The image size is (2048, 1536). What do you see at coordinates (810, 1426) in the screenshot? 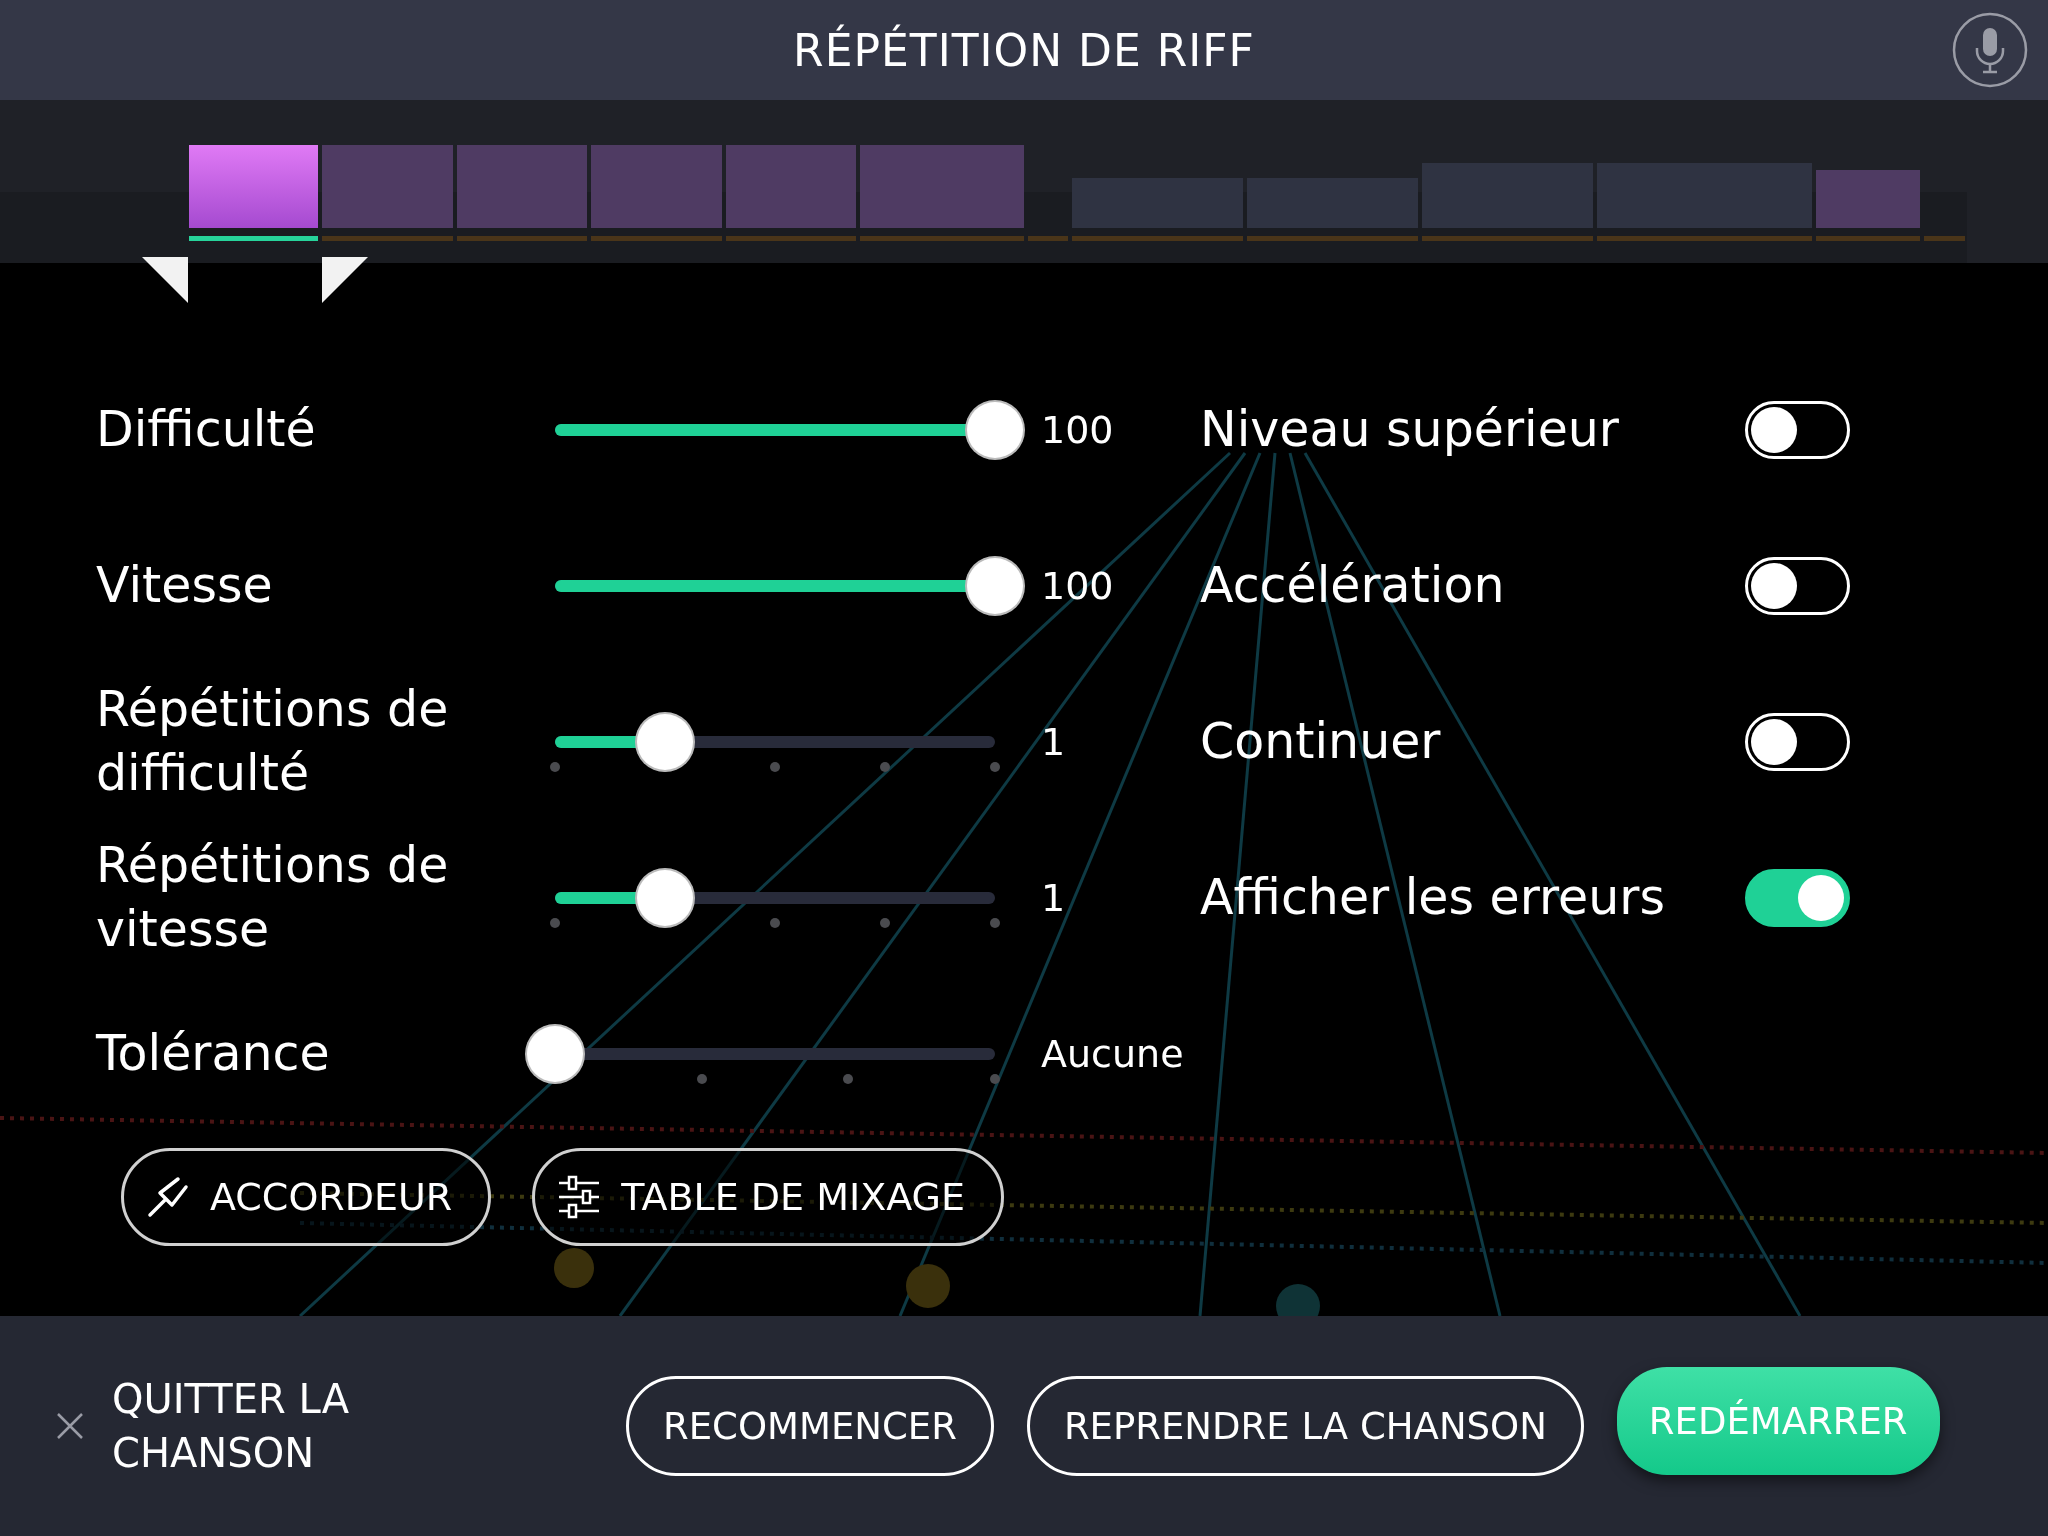
I see `restart-button: RECOMMENCER` at bounding box center [810, 1426].